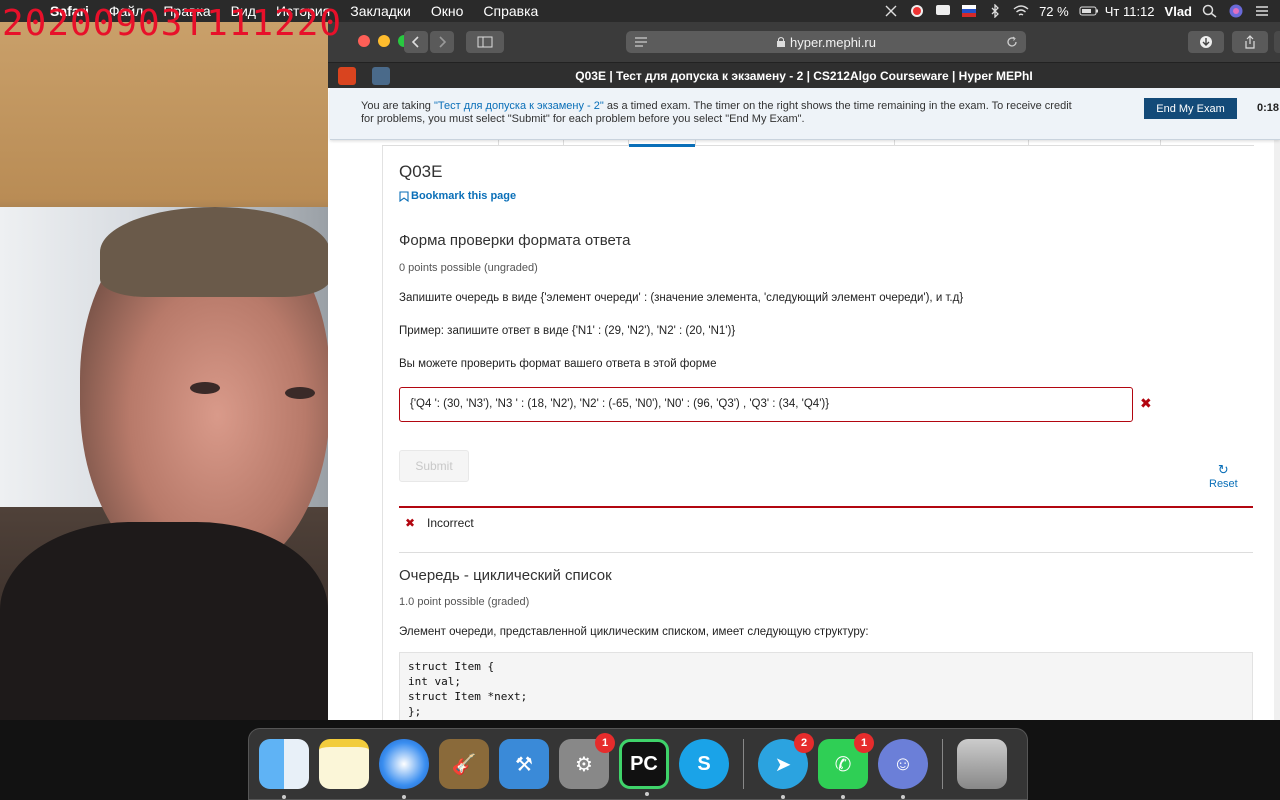 Image resolution: width=1280 pixels, height=800 pixels. I want to click on forward-button, so click(442, 42).